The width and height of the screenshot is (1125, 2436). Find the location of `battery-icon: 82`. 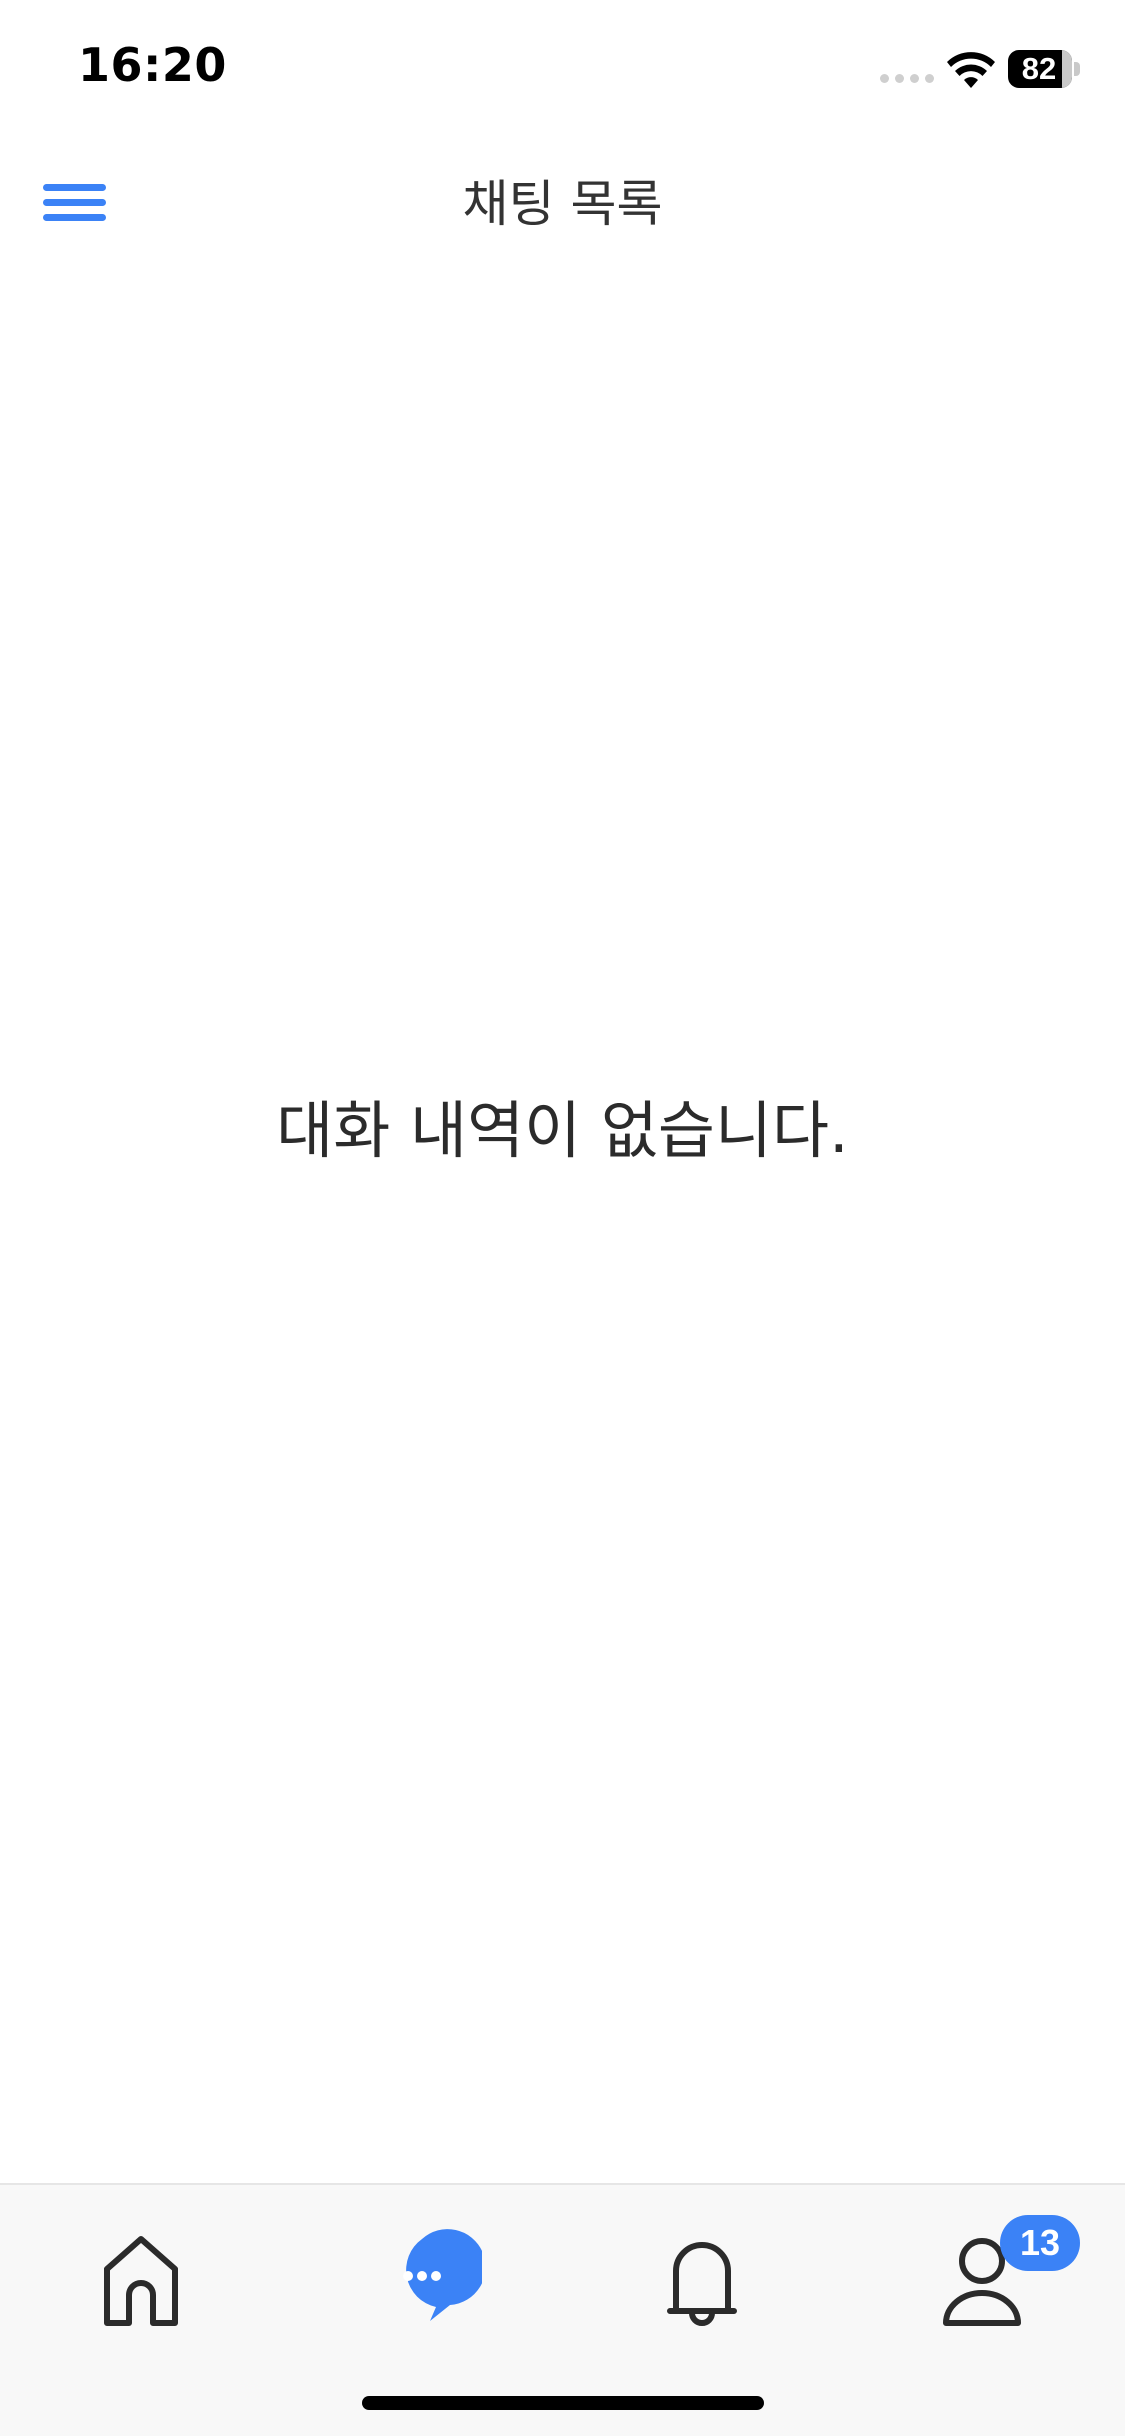

battery-icon: 82 is located at coordinates (1044, 69).